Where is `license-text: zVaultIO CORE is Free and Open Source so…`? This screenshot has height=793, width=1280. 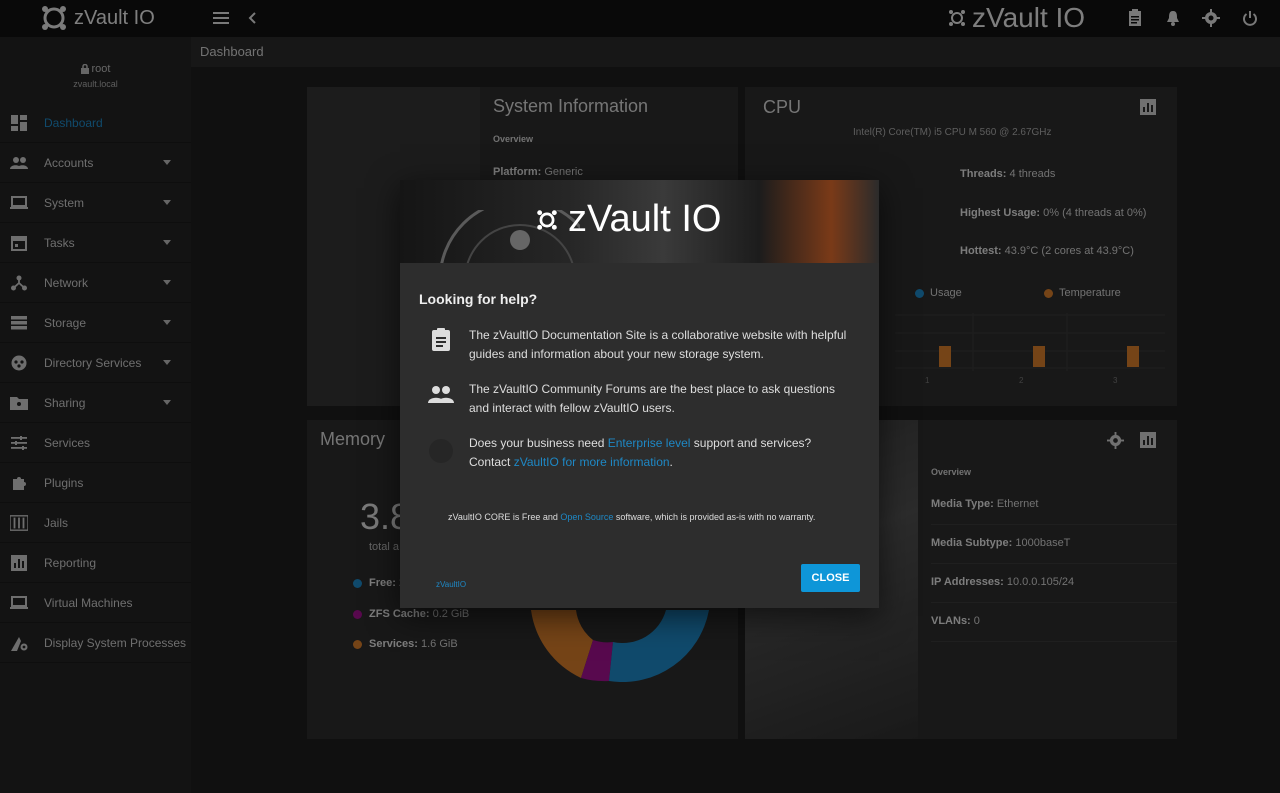
license-text: zVaultIO CORE is Free and Open Source so… is located at coordinates (631, 517).